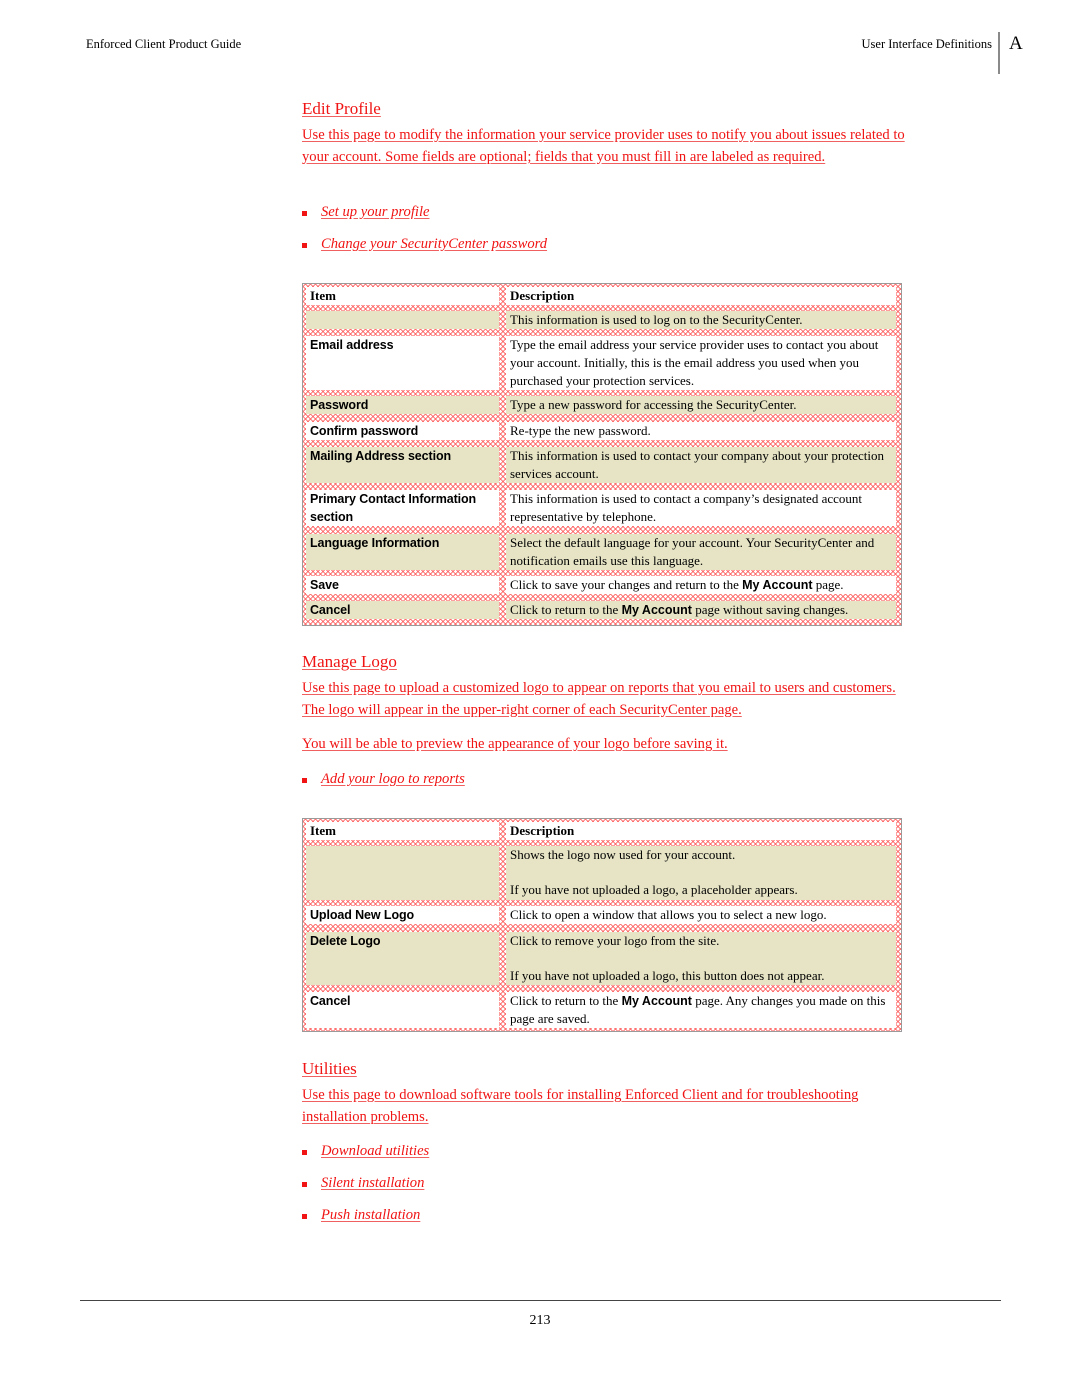  What do you see at coordinates (927, 44) in the screenshot?
I see `running-header-chapter: User Interface Definitions` at bounding box center [927, 44].